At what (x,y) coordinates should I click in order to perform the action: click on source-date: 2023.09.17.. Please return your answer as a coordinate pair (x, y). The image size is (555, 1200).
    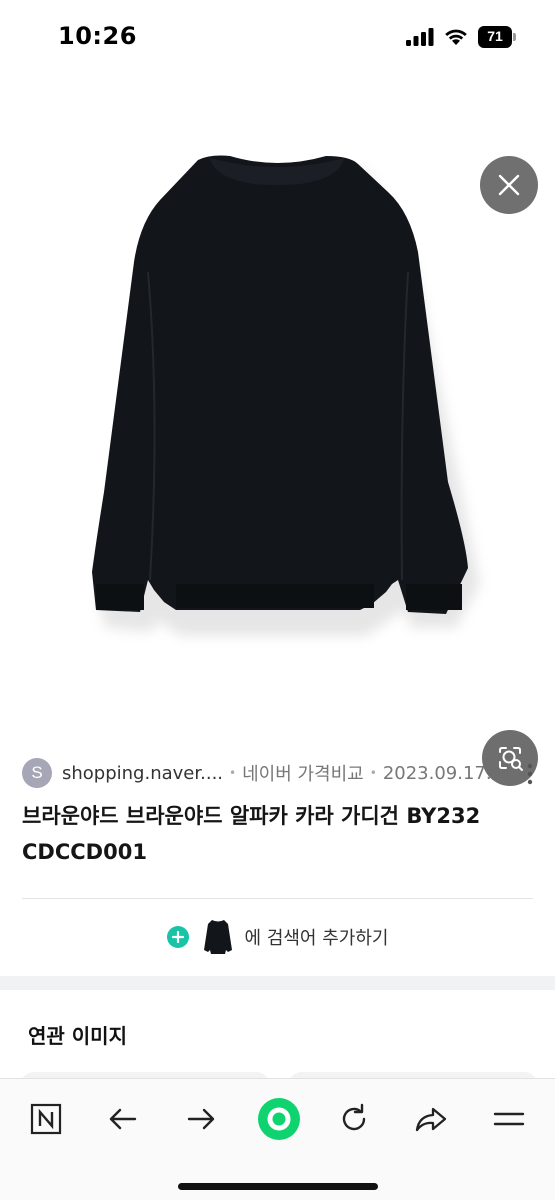
    Looking at the image, I should click on (437, 773).